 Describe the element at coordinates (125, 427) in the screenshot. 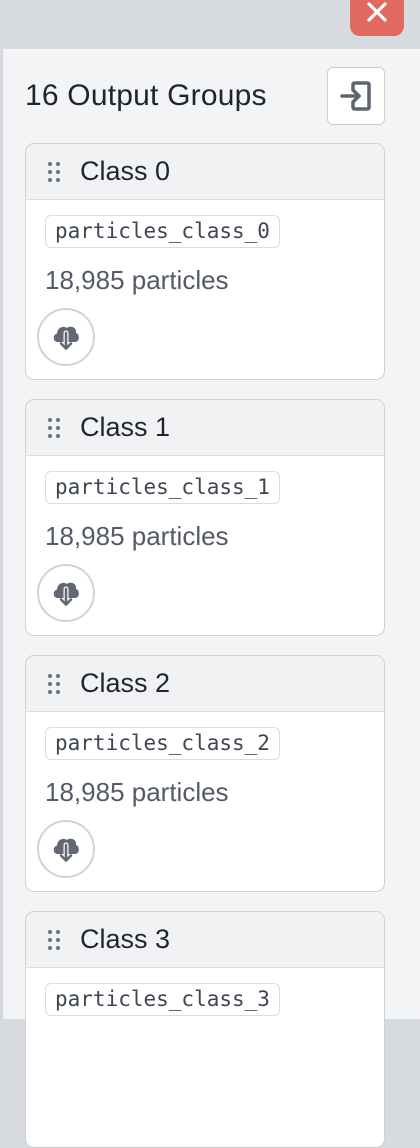

I see `card-title: Class 1` at that location.